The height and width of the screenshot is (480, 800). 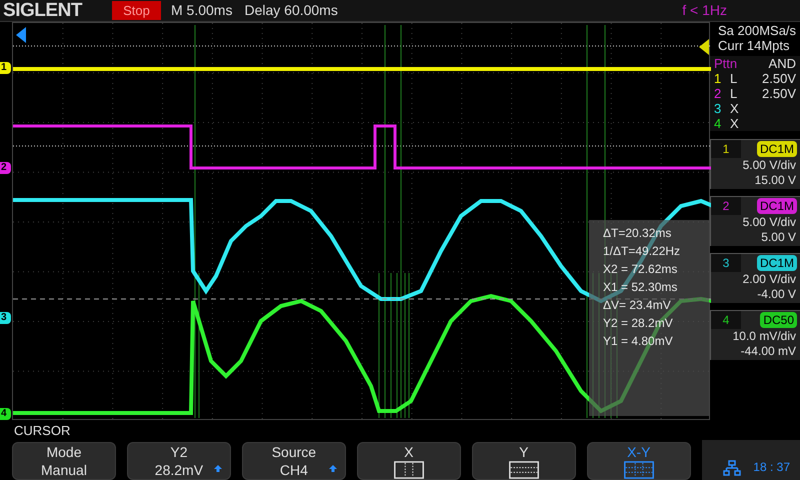 I want to click on sample-rate-label: Sa 200MSa/s, so click(x=758, y=30).